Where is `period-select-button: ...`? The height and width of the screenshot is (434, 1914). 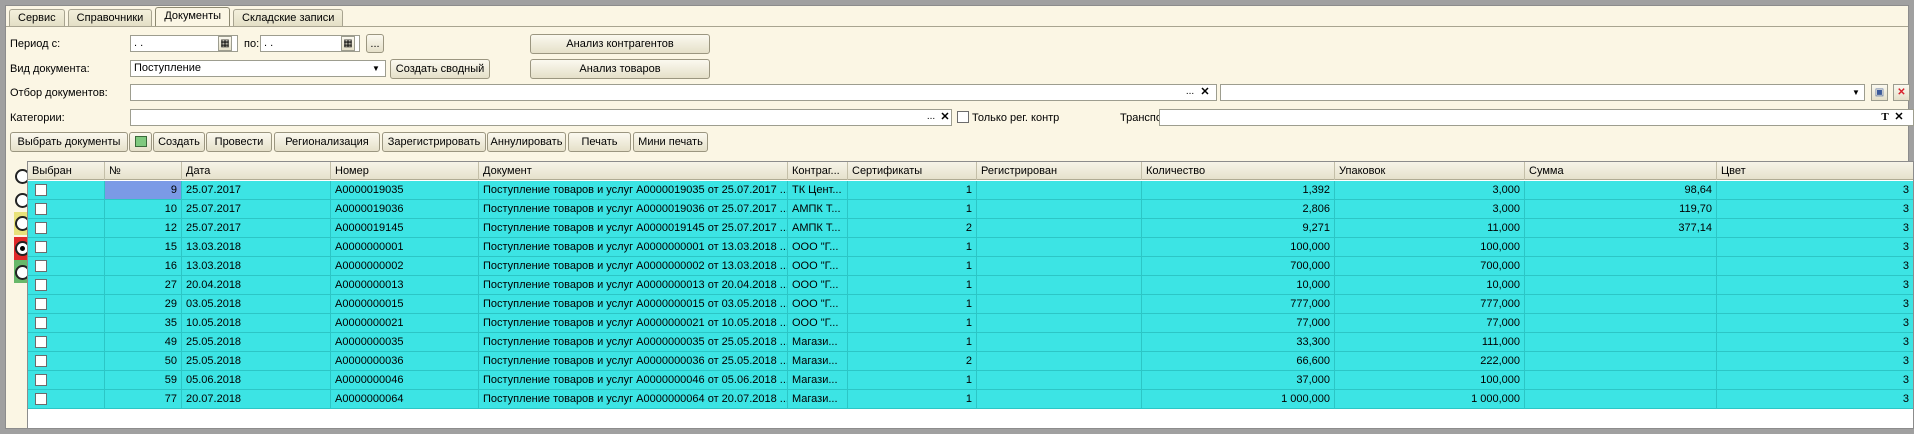 period-select-button: ... is located at coordinates (375, 43).